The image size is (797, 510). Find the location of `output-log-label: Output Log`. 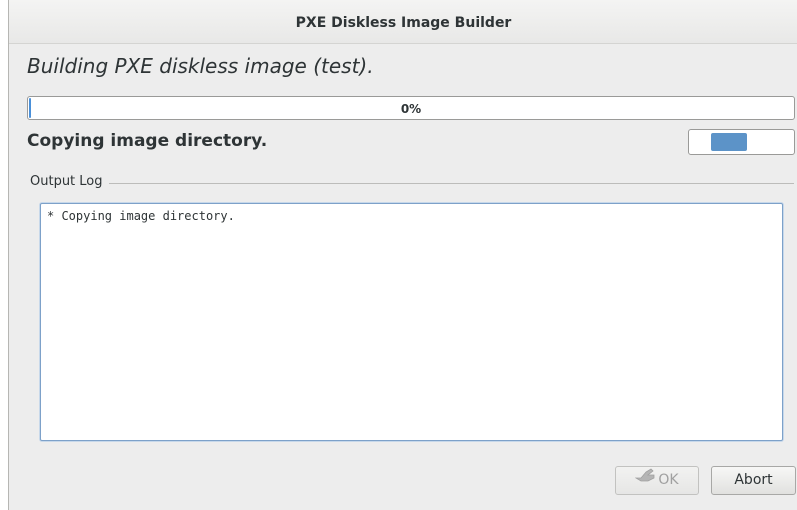

output-log-label: Output Log is located at coordinates (68, 181).